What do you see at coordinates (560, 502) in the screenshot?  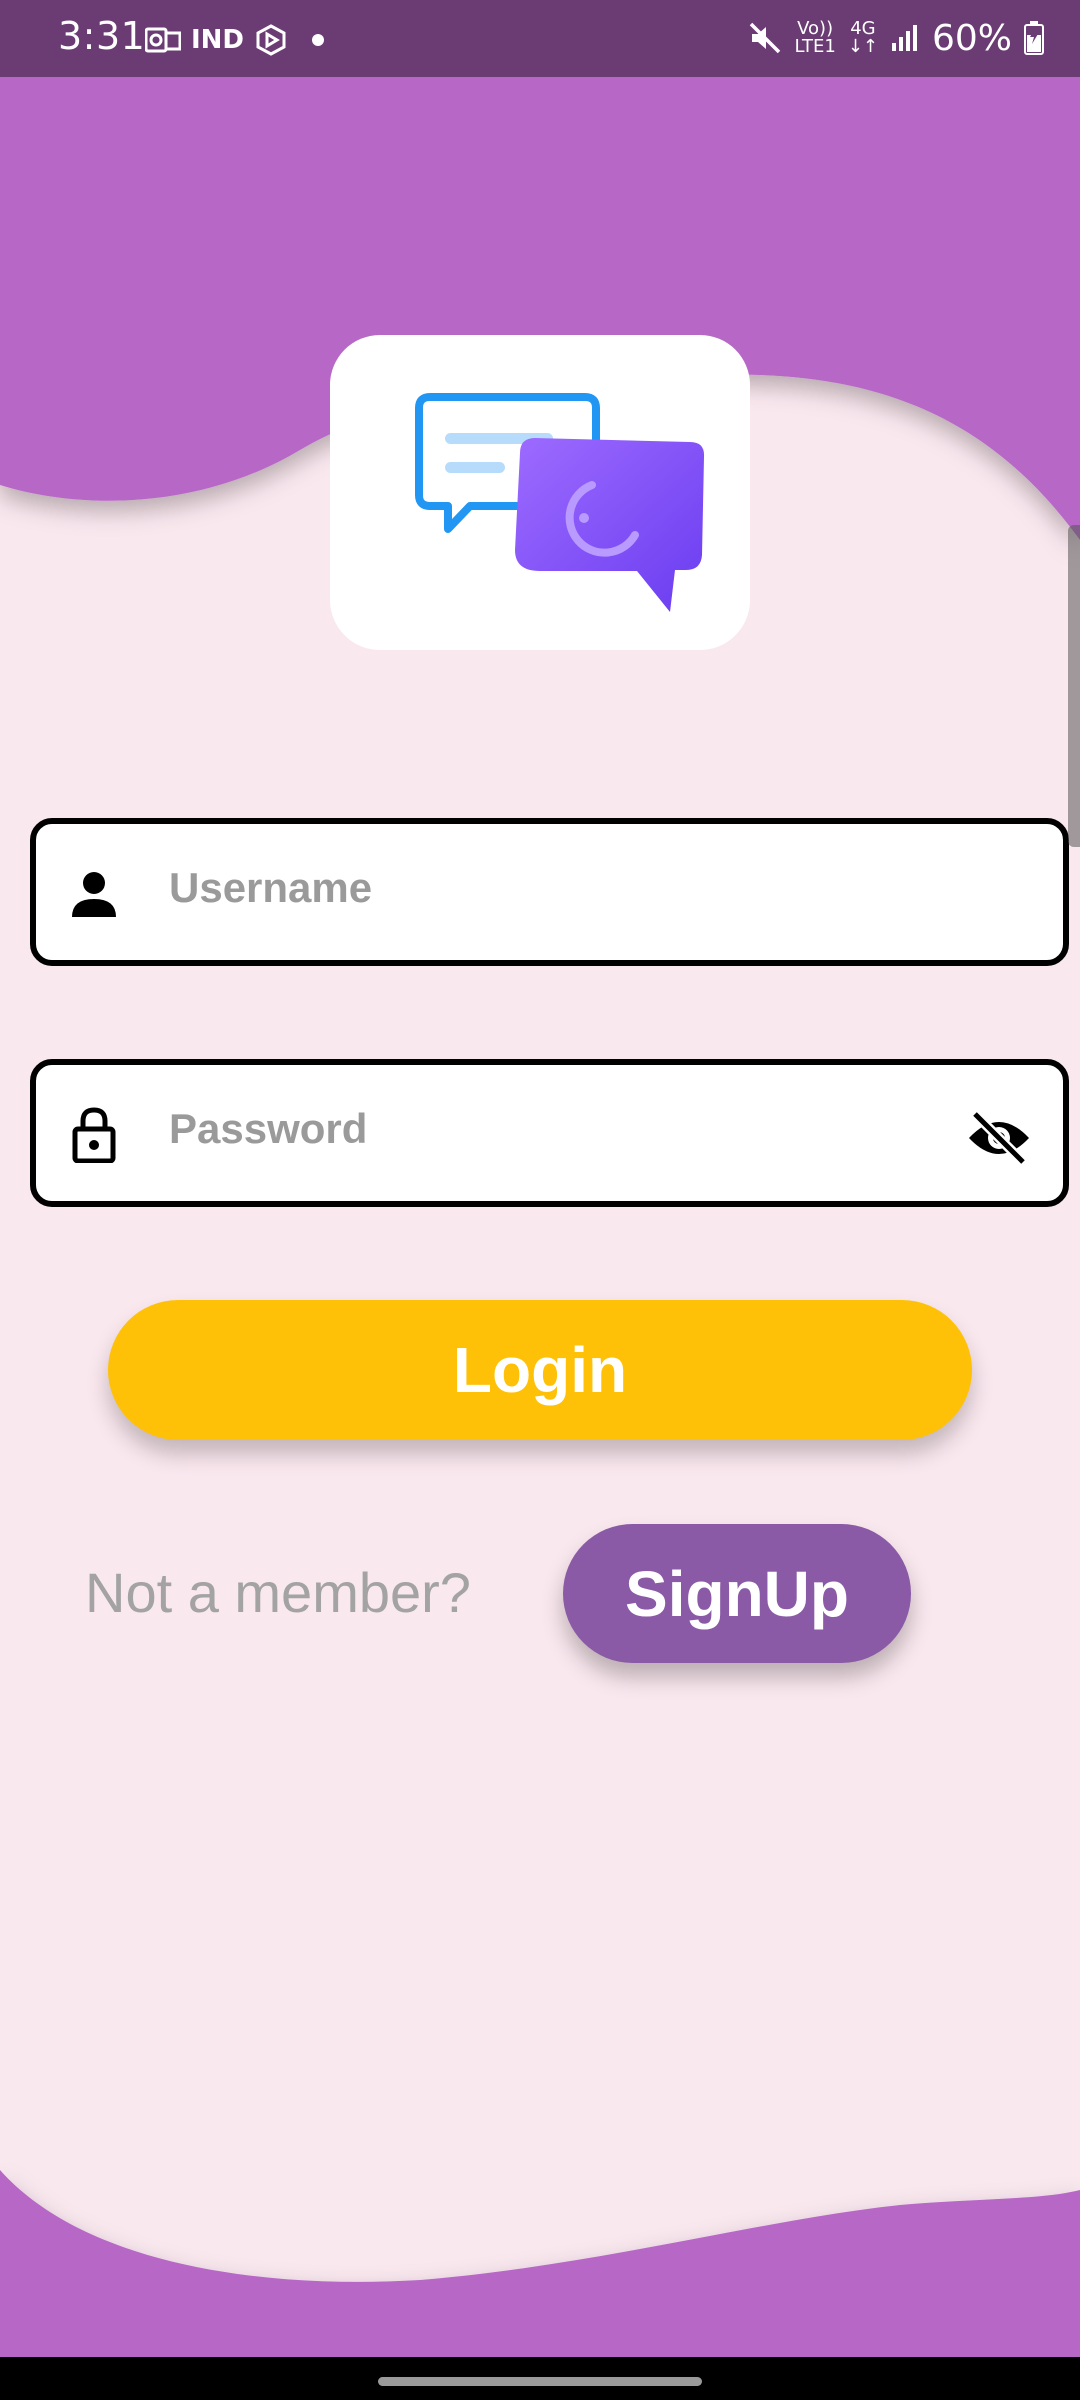 I see `chat-bubbles-logo-icon` at bounding box center [560, 502].